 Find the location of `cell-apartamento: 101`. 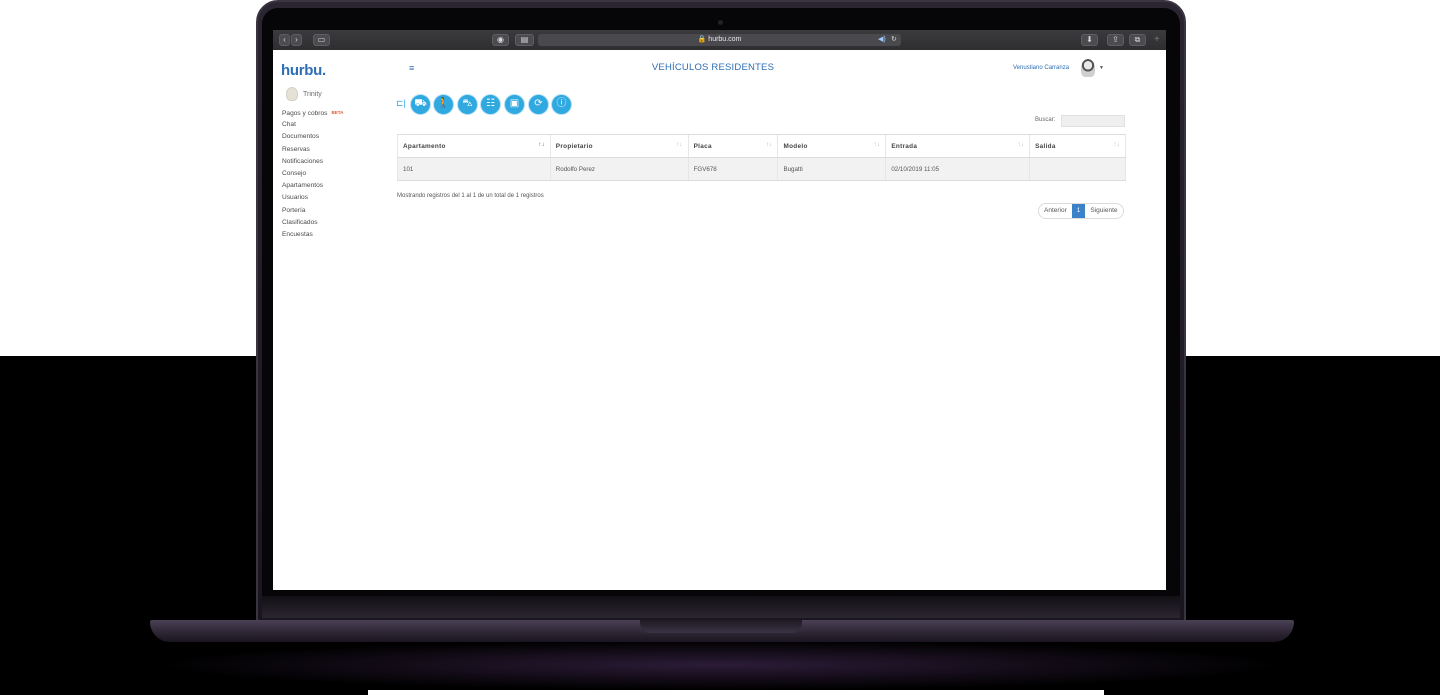

cell-apartamento: 101 is located at coordinates (474, 169).